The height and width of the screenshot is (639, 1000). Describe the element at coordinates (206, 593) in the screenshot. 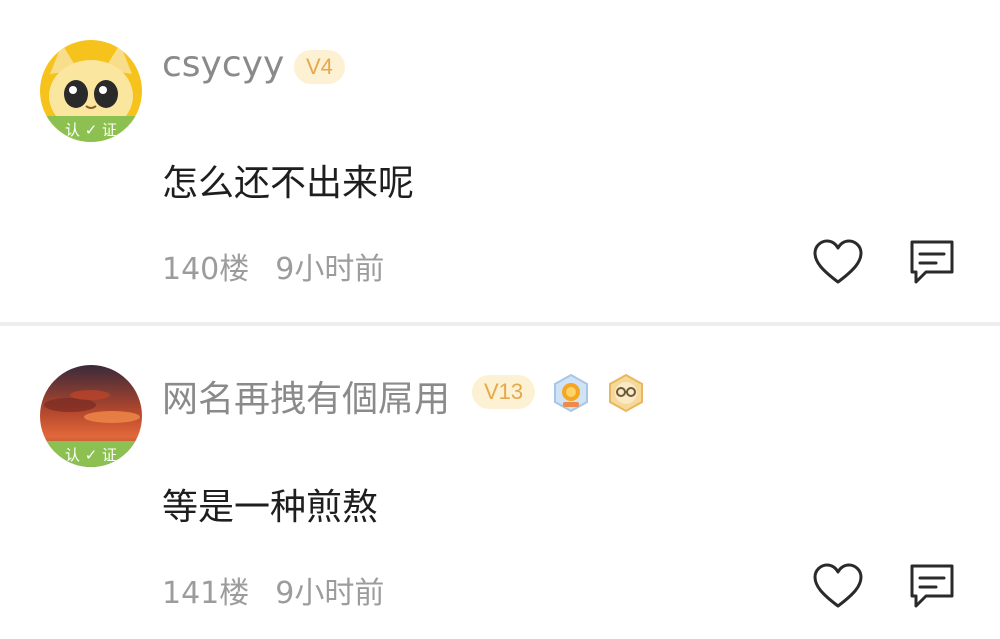

I see `floor-number: 141楼` at that location.